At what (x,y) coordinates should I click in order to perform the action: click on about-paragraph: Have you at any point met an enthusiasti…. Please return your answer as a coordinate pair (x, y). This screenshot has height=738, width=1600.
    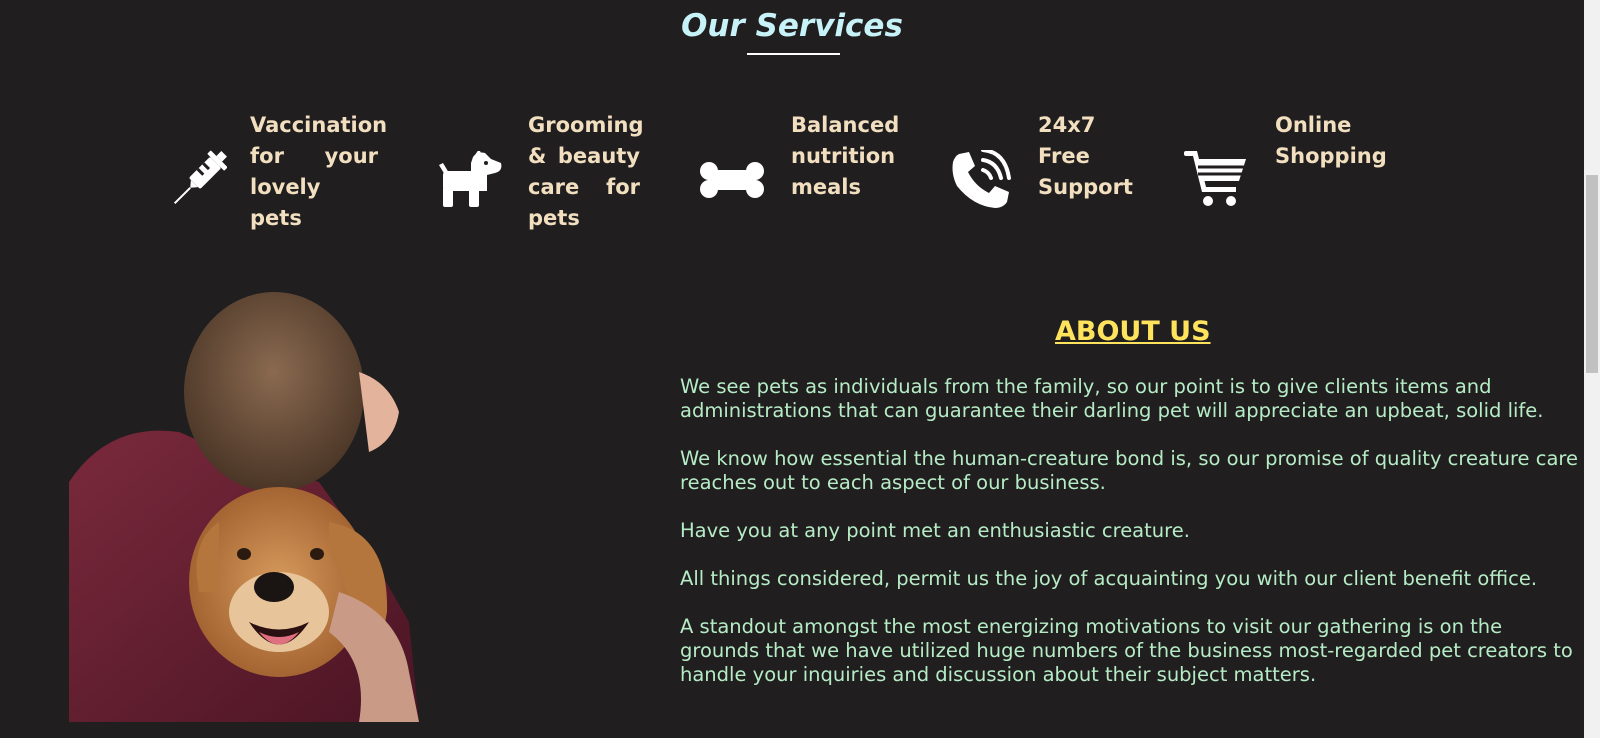
    Looking at the image, I should click on (935, 530).